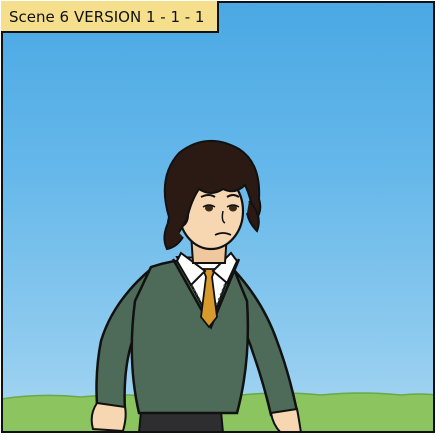 Image resolution: width=436 pixels, height=435 pixels. I want to click on scene-label: Scene 6 VERSION 1 - 1 - 1, so click(110, 17).